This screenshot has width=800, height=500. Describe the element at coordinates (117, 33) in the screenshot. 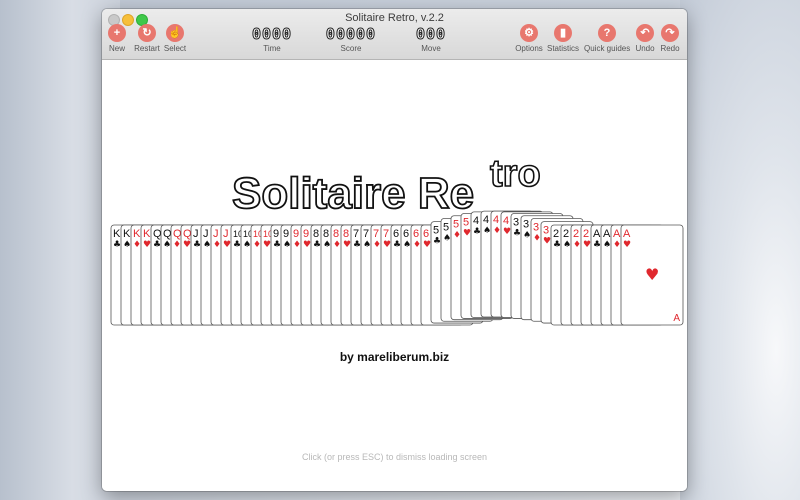

I see `plus-icon: +` at that location.